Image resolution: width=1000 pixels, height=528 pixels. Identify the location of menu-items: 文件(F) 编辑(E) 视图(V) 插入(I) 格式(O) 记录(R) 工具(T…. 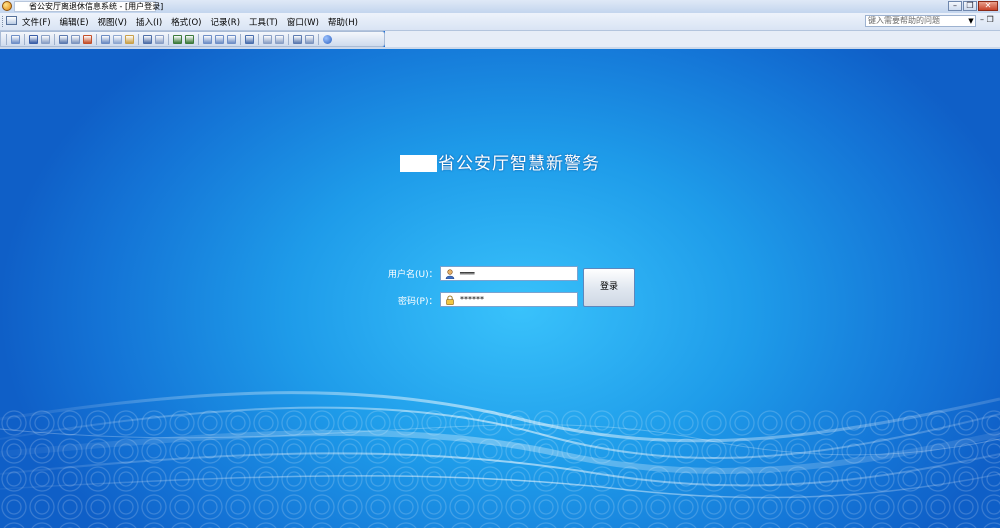
(194, 21).